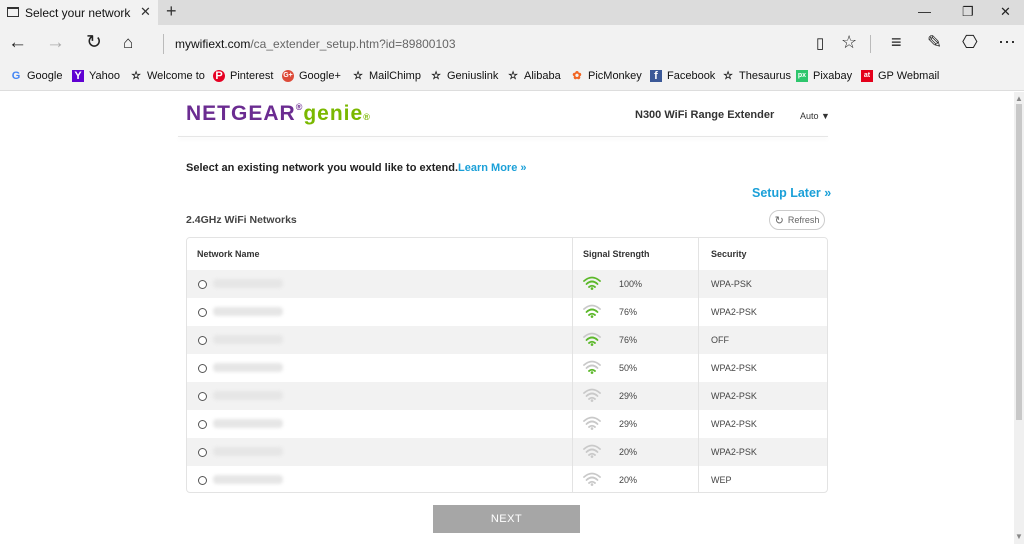 Image resolution: width=1024 pixels, height=544 pixels. I want to click on favorite-label: Yahoo, so click(104, 76).